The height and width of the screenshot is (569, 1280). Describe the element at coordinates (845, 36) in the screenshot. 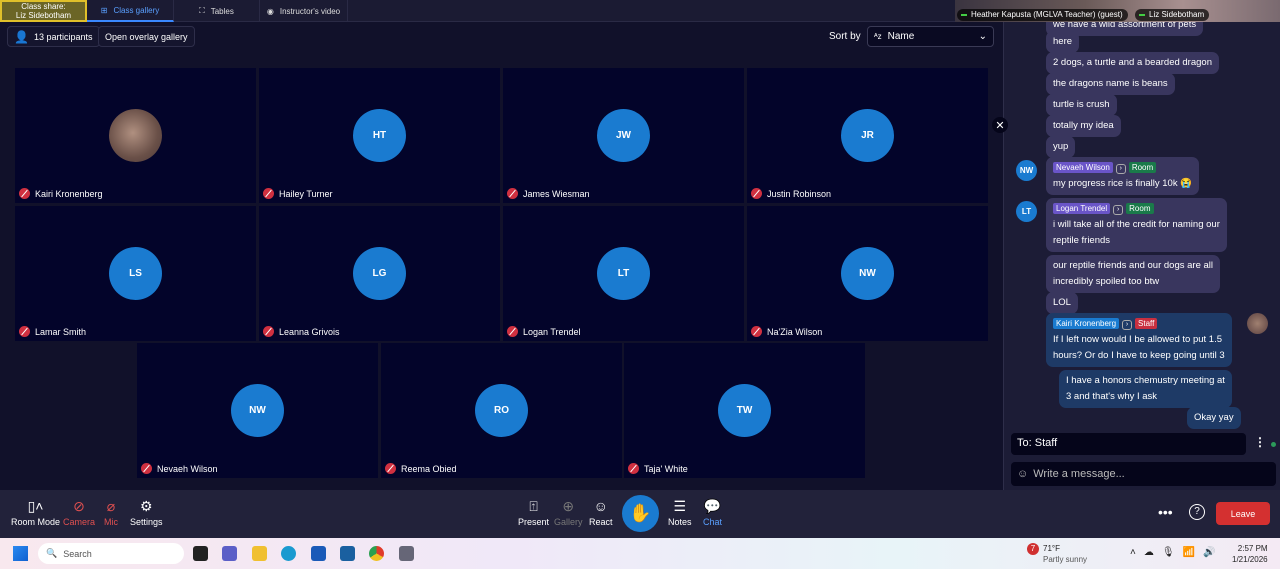

I see `sort-label: Sort by` at that location.